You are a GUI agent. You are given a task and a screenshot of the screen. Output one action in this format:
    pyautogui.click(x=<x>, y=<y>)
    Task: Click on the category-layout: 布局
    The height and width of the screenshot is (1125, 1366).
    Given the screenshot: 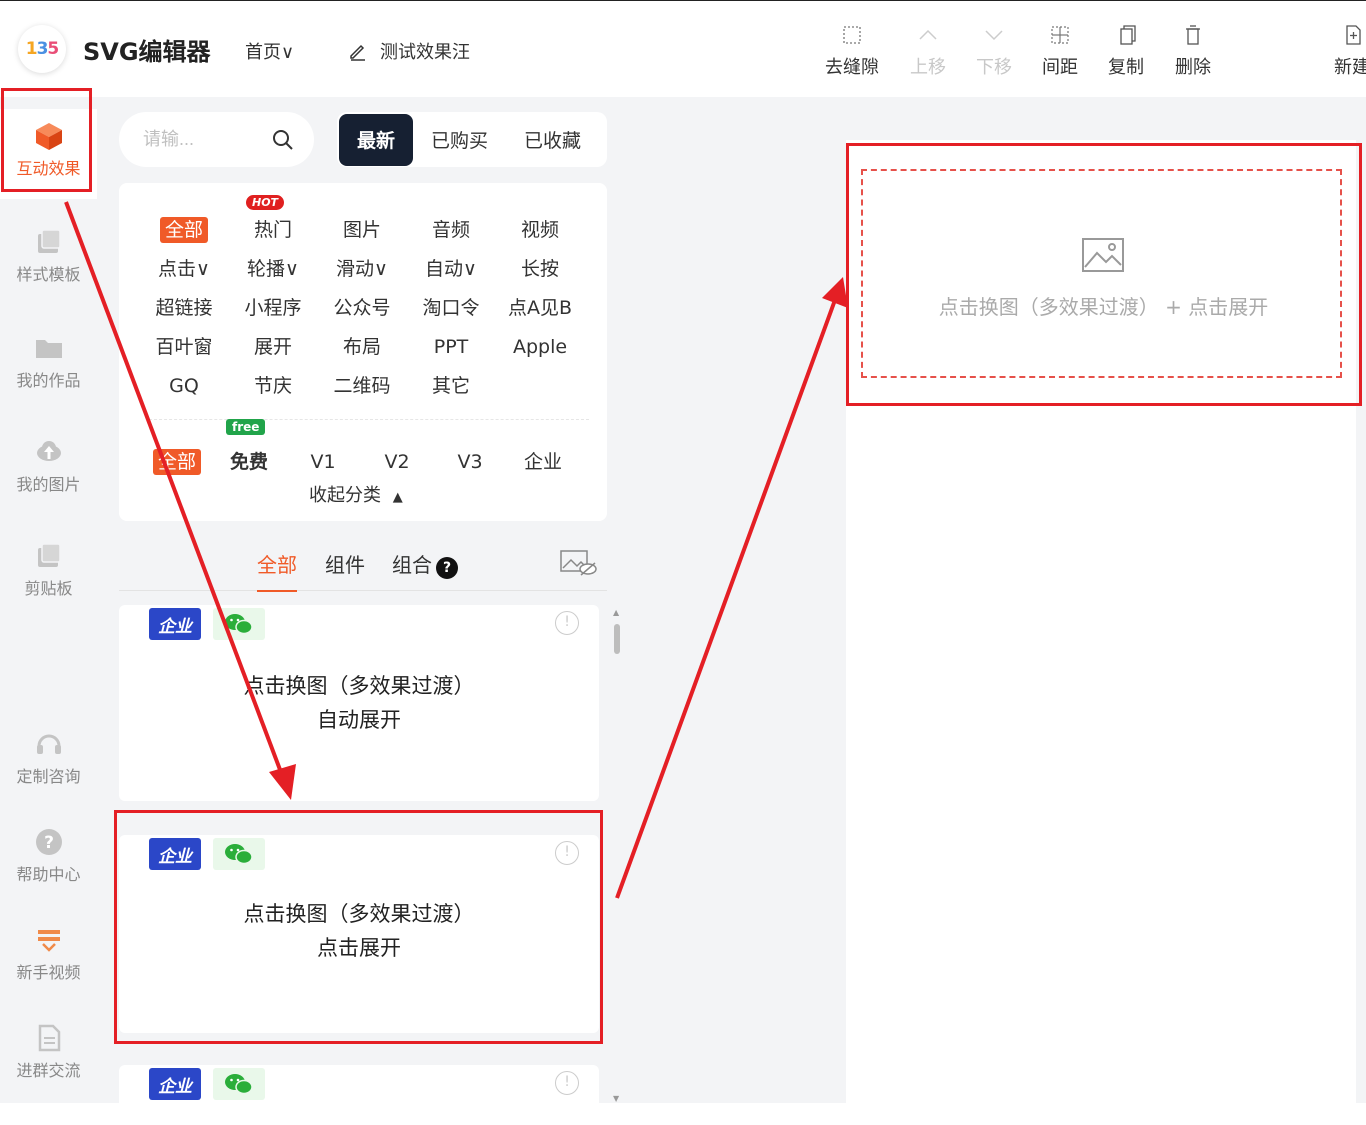 What is the action you would take?
    pyautogui.click(x=362, y=347)
    